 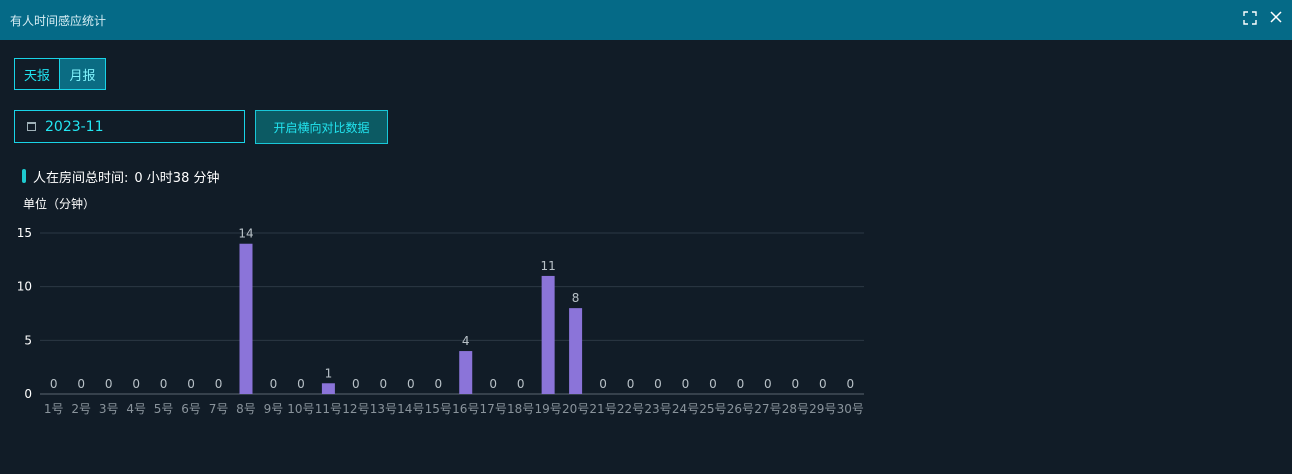 What do you see at coordinates (321, 127) in the screenshot?
I see `compare-data-button: 开启横向对比数据` at bounding box center [321, 127].